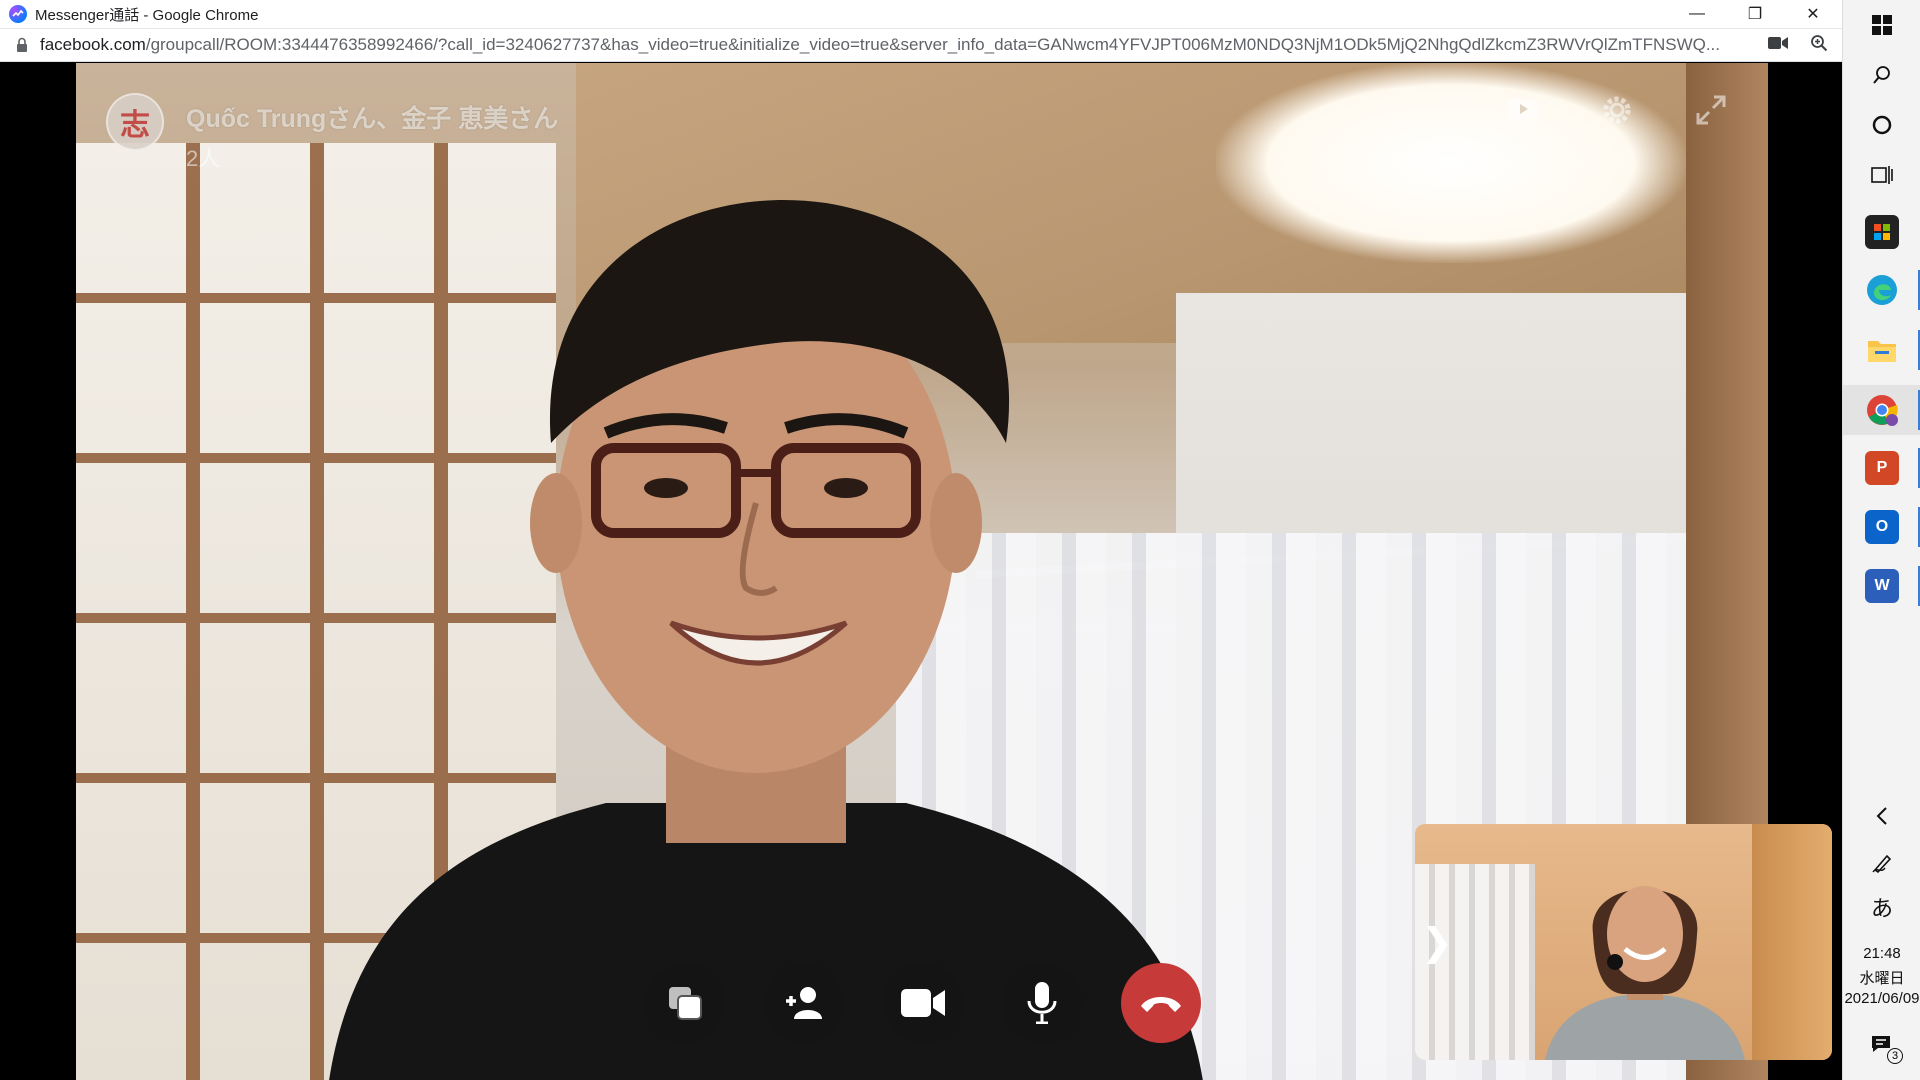 This screenshot has width=1920, height=1080. I want to click on group-avatar: 志, so click(135, 122).